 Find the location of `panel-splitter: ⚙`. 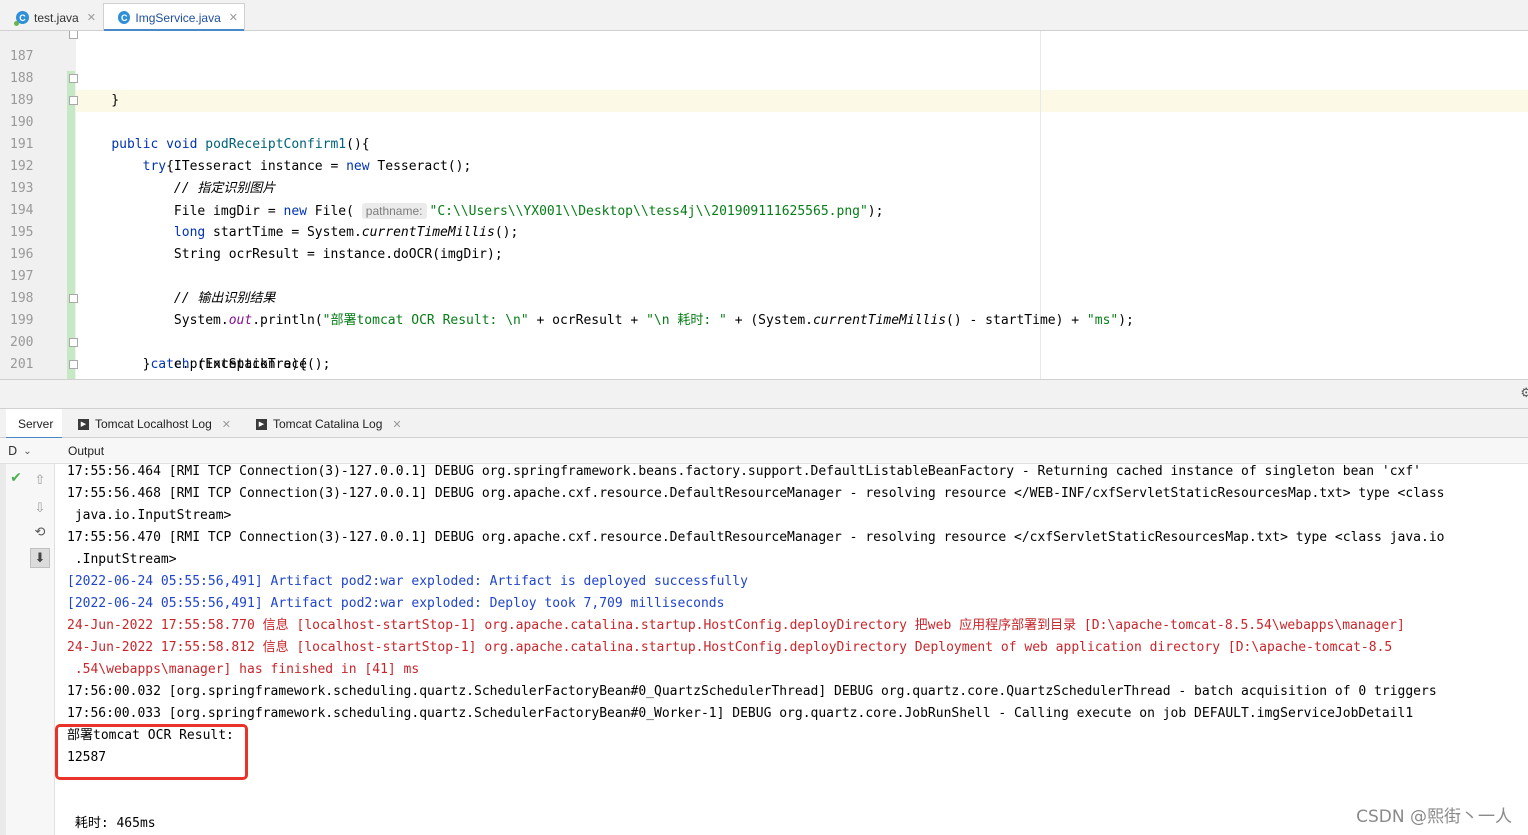

panel-splitter: ⚙ is located at coordinates (764, 393).